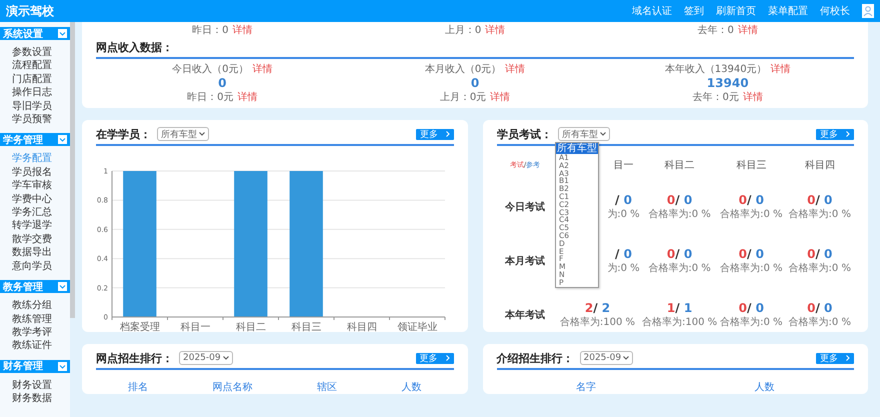 The width and height of the screenshot is (880, 417). I want to click on section-header: 学务管理, so click(35, 139).